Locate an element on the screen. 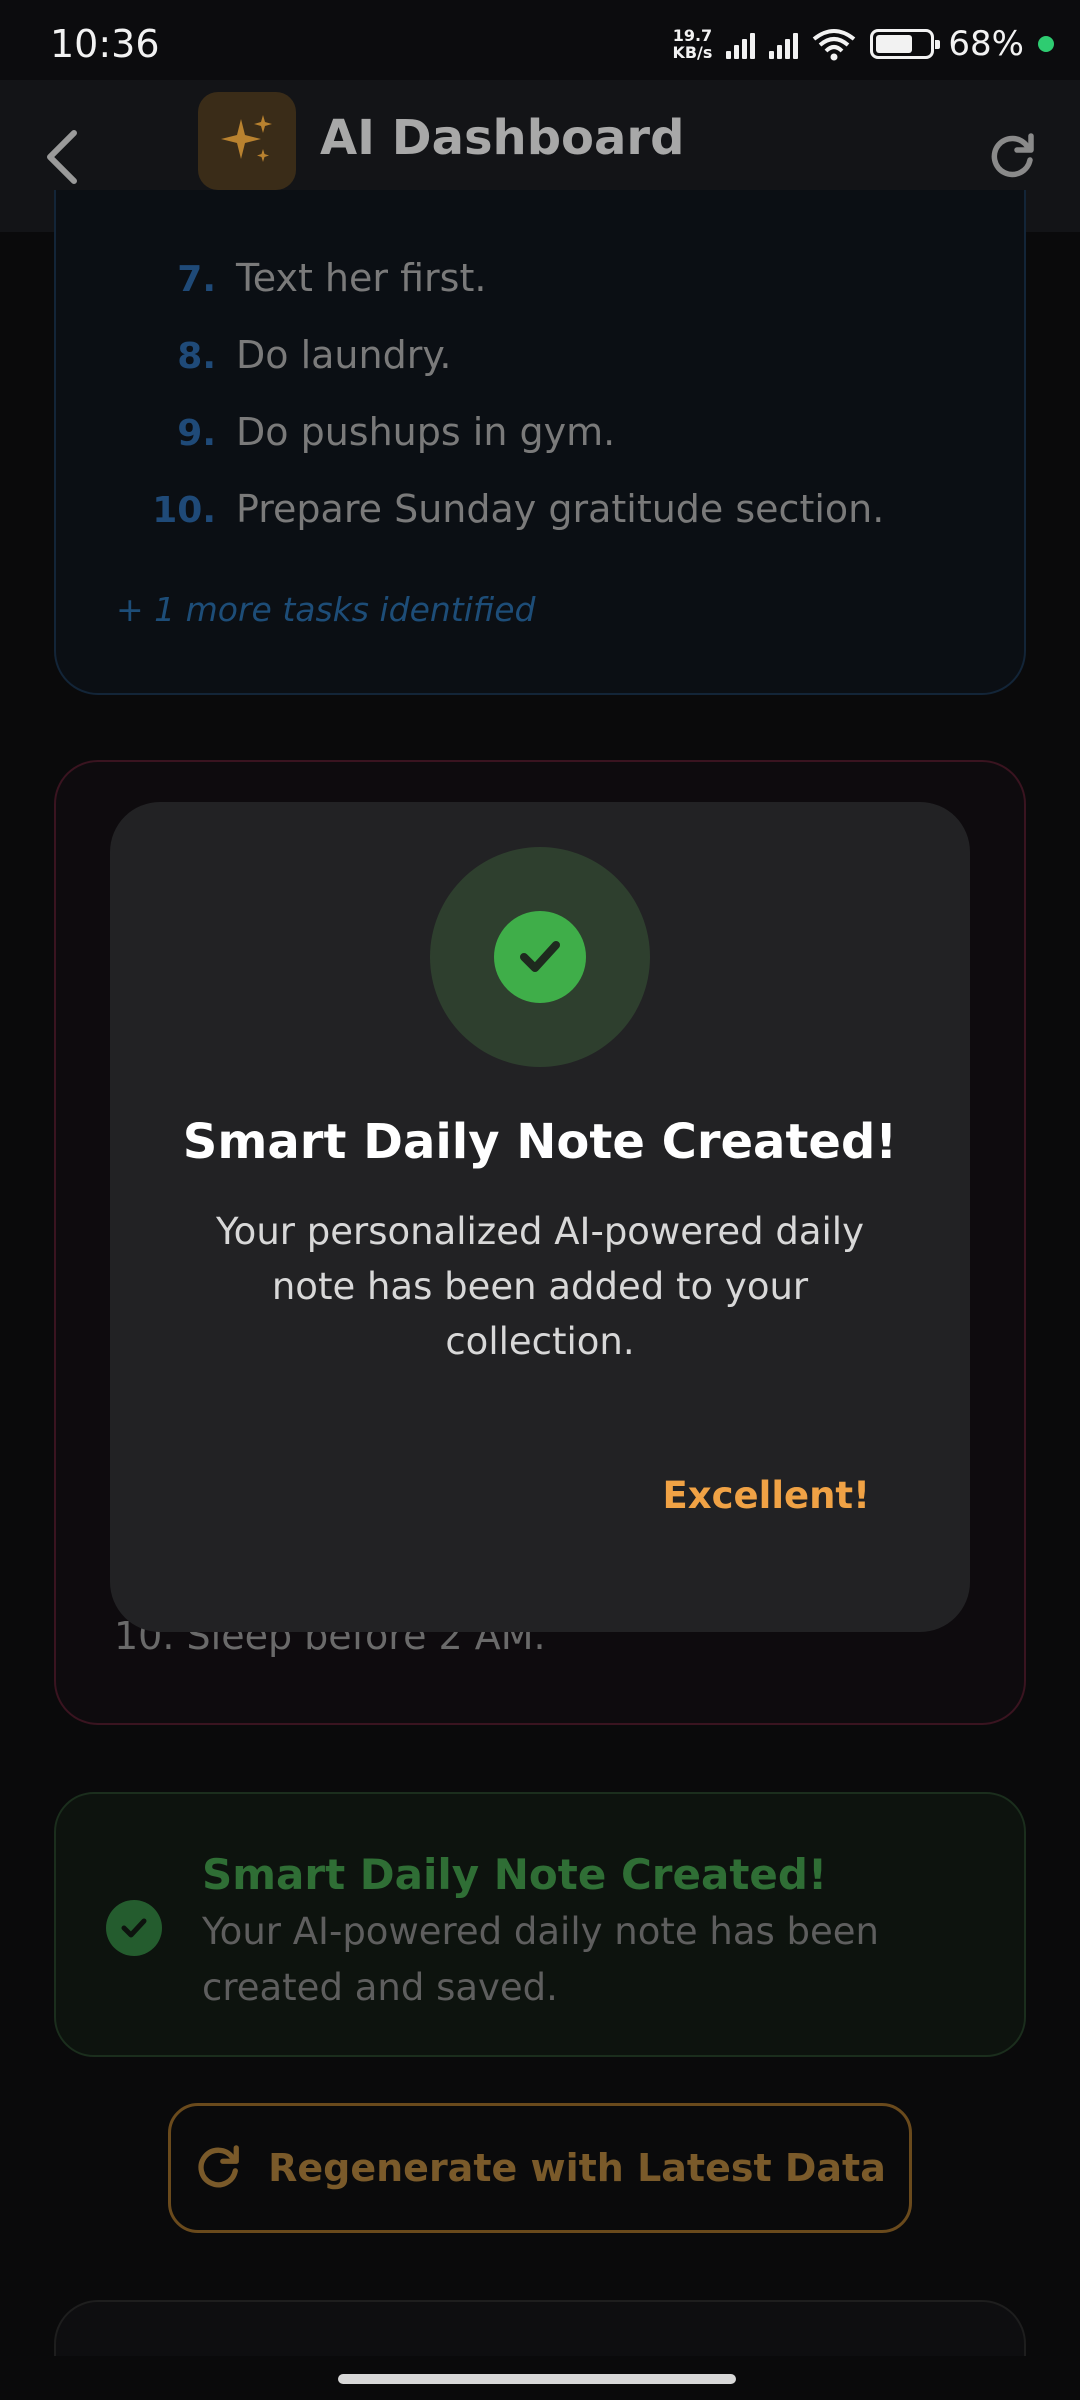  task-number: 8. is located at coordinates (196, 356).